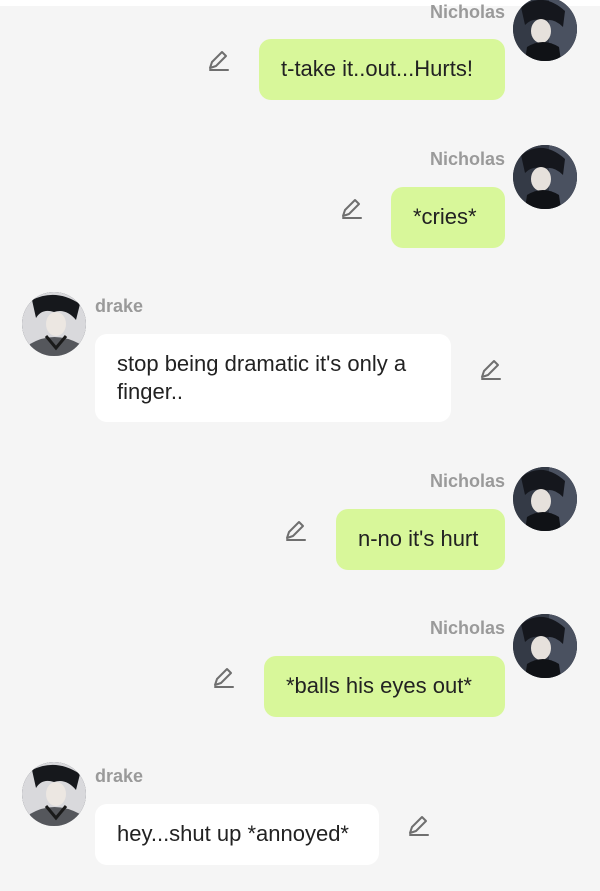  What do you see at coordinates (273, 378) in the screenshot?
I see `message-bubble: stop being dramatic it's only a finger..` at bounding box center [273, 378].